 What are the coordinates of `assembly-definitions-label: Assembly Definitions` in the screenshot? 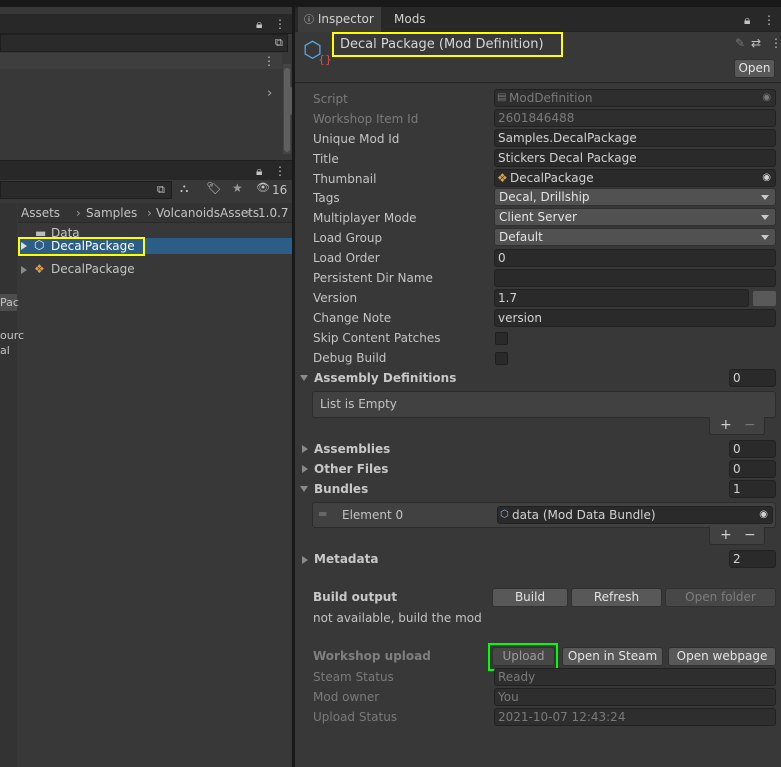 It's located at (385, 378).